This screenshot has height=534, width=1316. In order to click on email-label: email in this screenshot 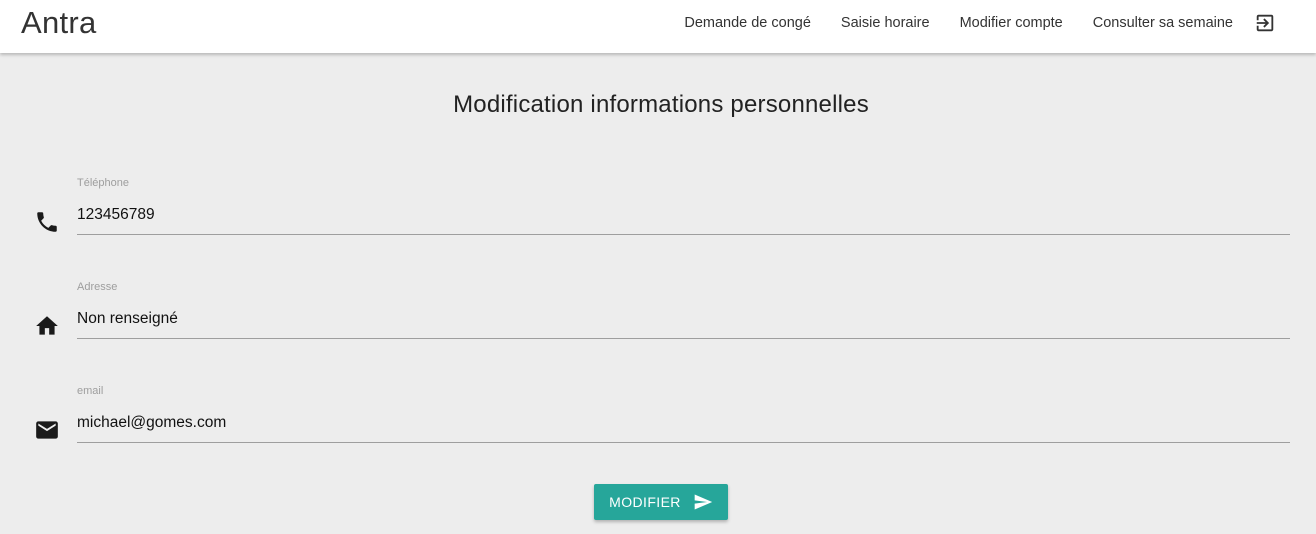, I will do `click(90, 391)`.